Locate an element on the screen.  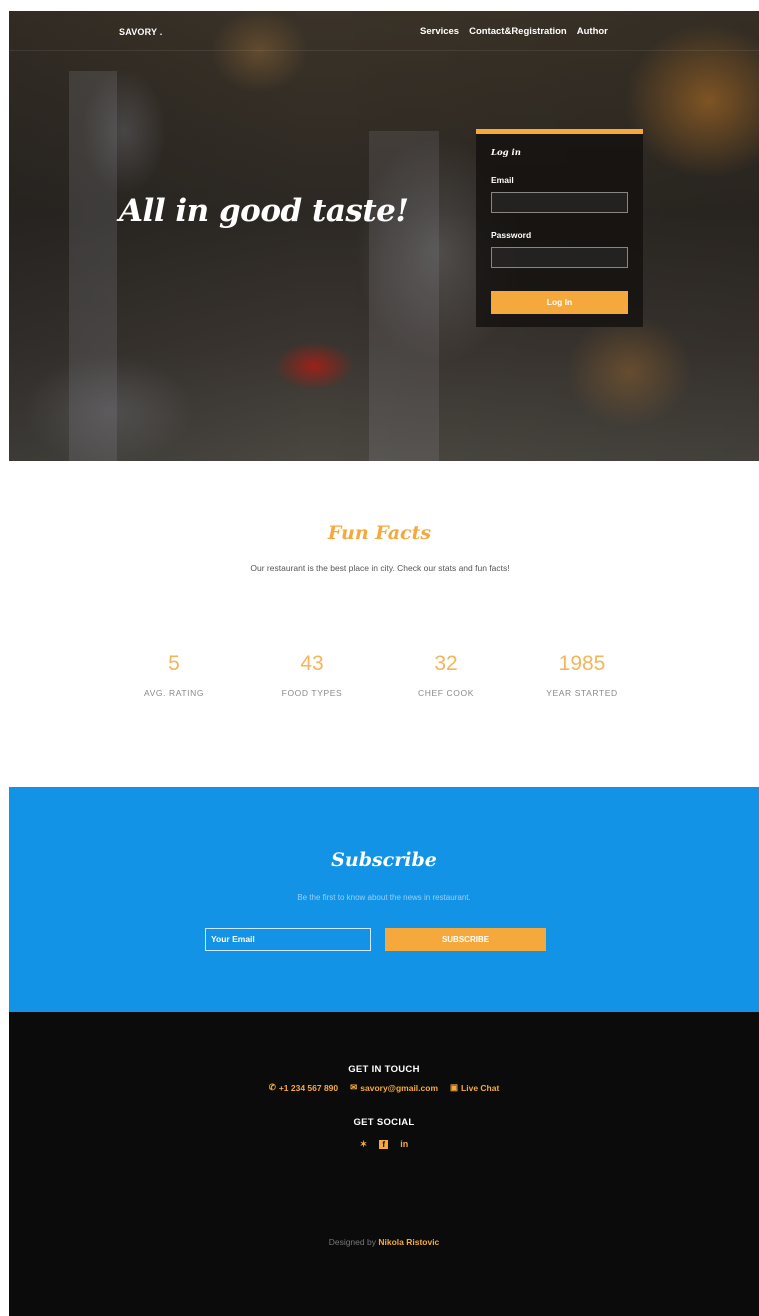
stat-year-started: 1985 YEAR STARTED is located at coordinates (582, 675).